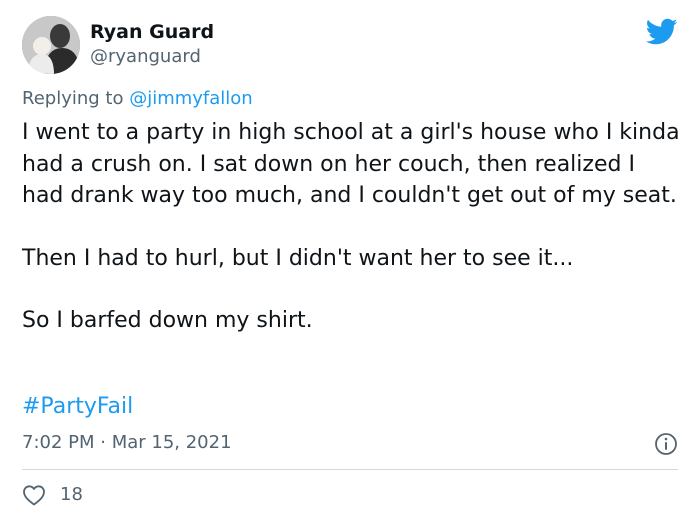 This screenshot has height=524, width=700. What do you see at coordinates (350, 469) in the screenshot?
I see `divider` at bounding box center [350, 469].